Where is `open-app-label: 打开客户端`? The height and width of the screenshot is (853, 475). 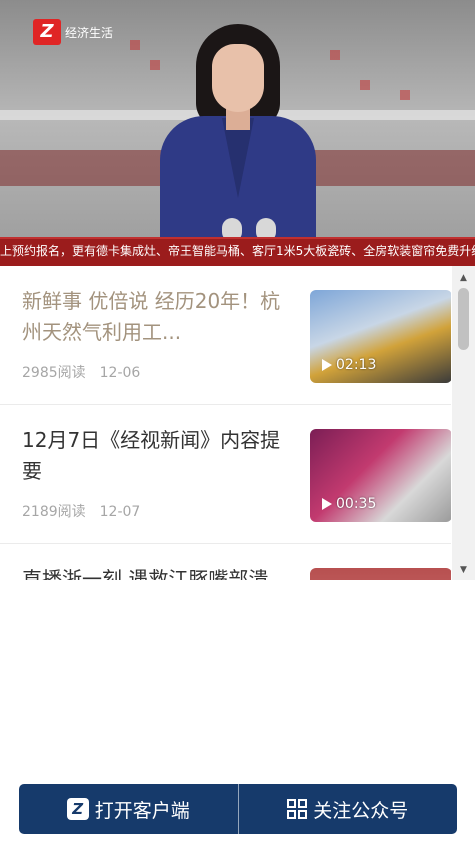
open-app-label: 打开客户端 is located at coordinates (142, 810).